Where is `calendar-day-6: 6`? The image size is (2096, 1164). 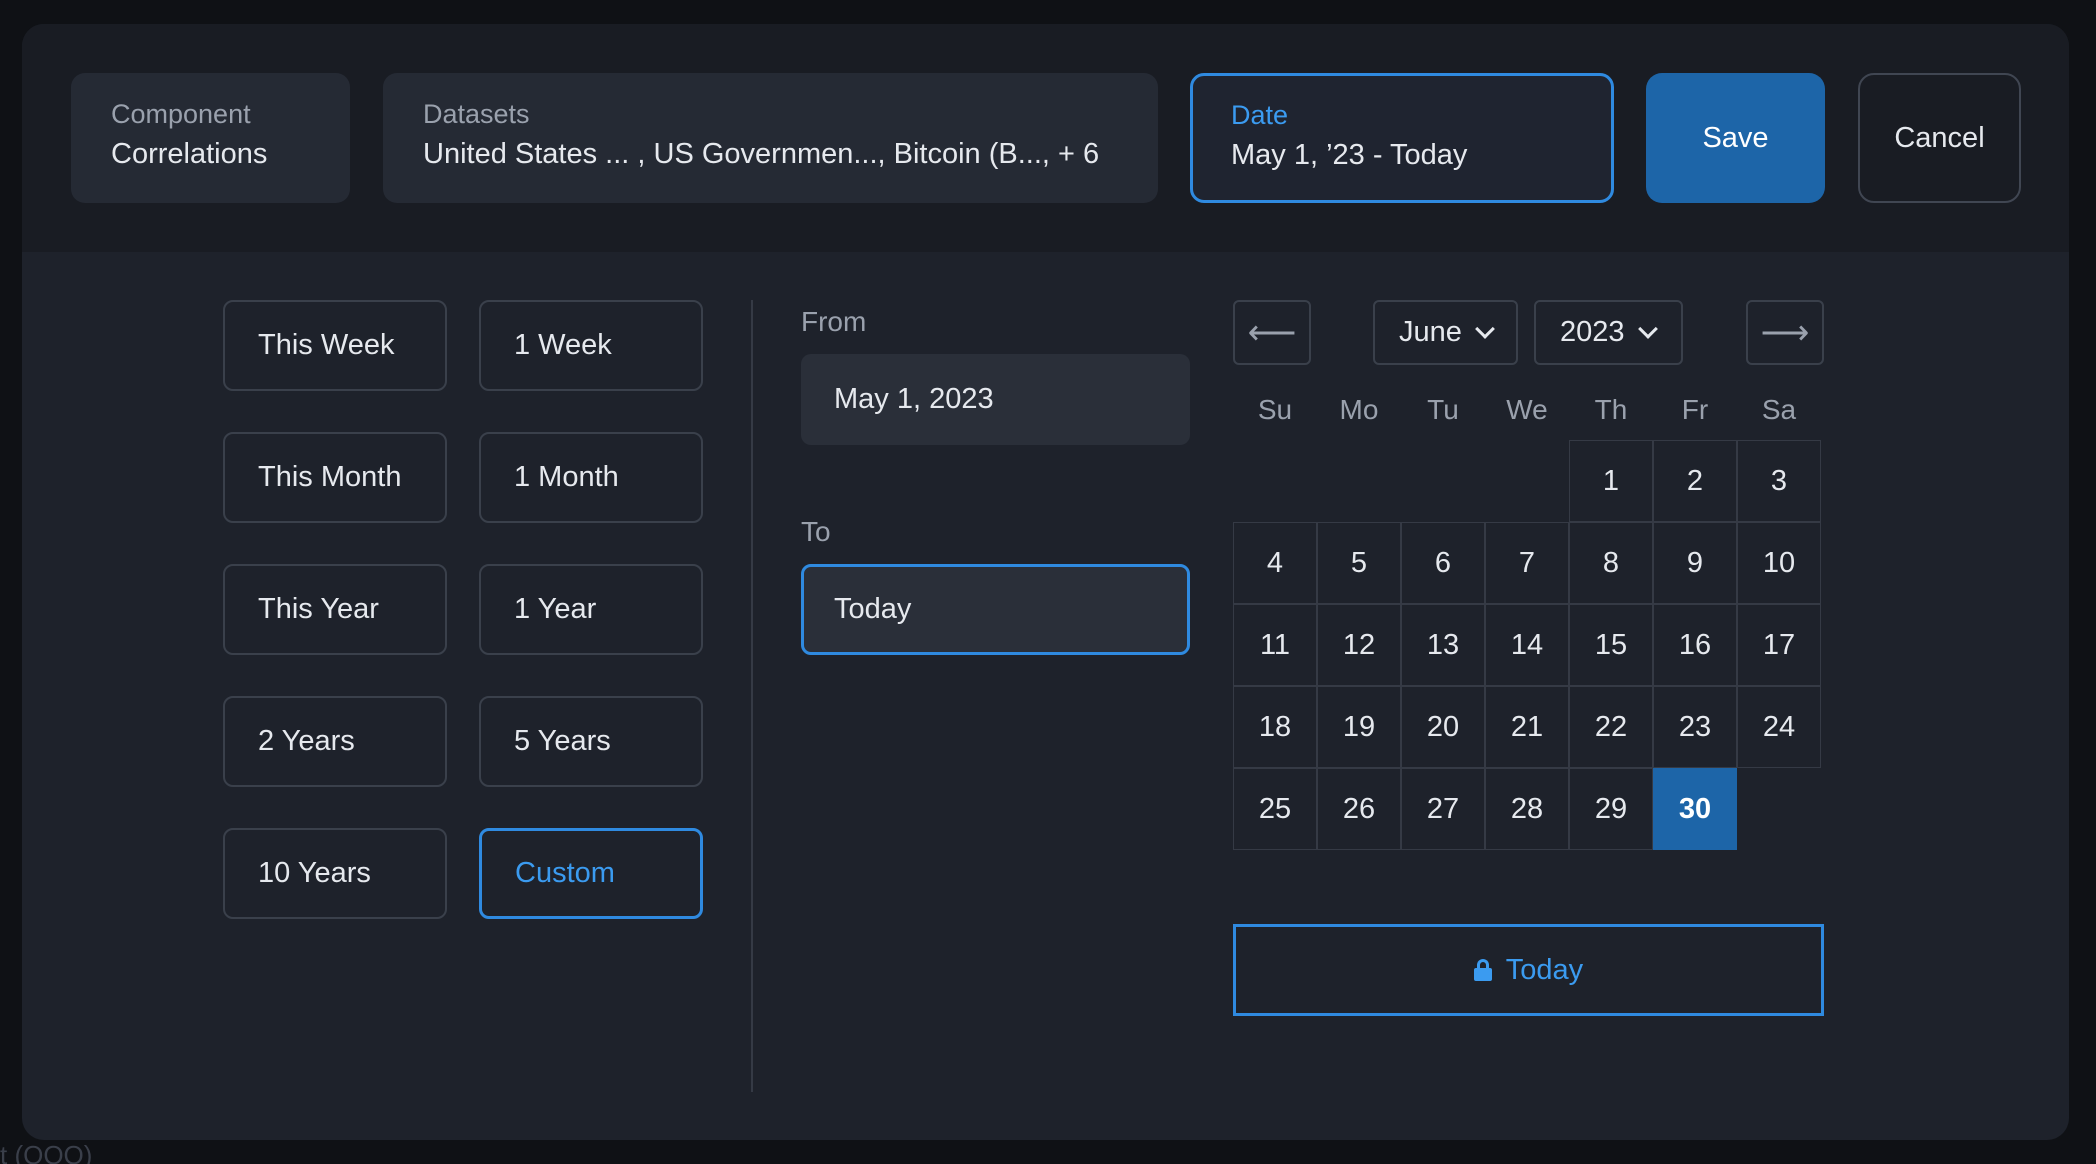
calendar-day-6: 6 is located at coordinates (1443, 563).